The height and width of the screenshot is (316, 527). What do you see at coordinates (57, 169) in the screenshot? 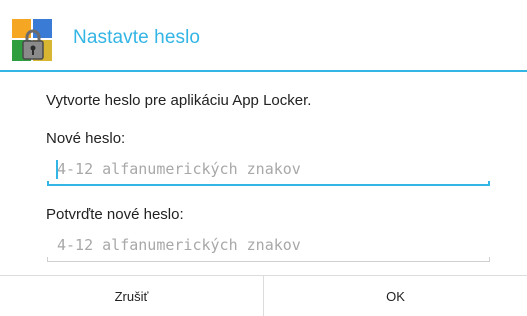
I see `text-caret` at bounding box center [57, 169].